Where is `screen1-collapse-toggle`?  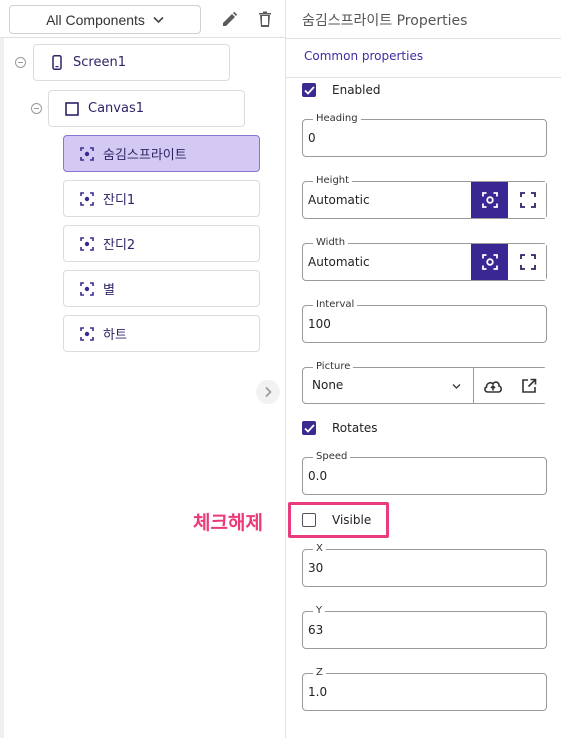
screen1-collapse-toggle is located at coordinates (20, 62).